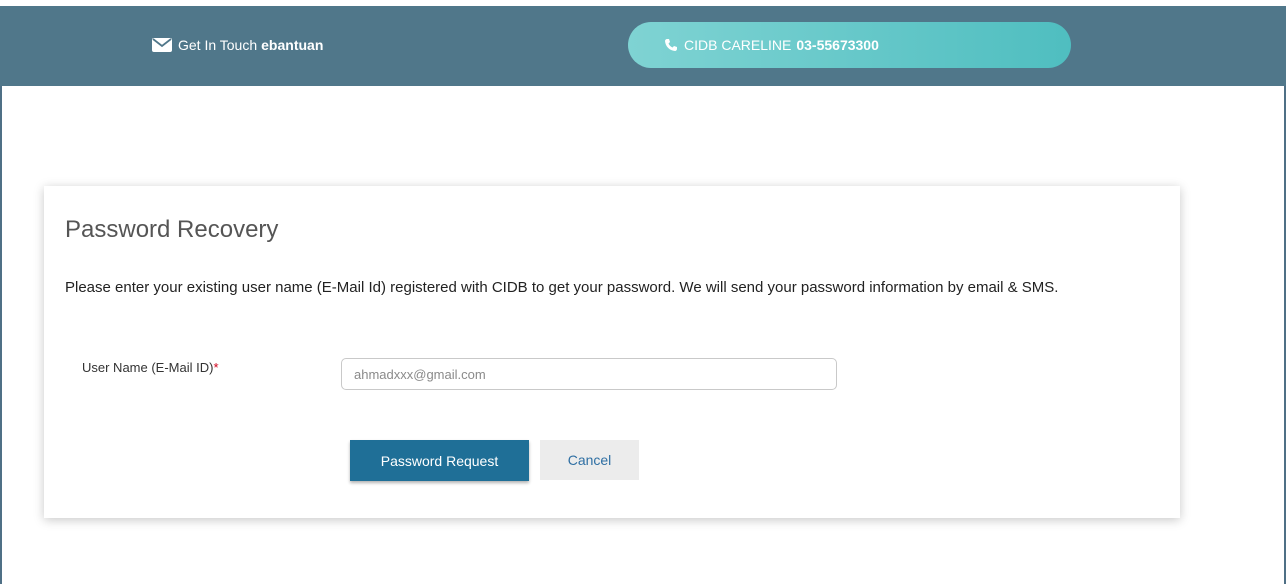  I want to click on password-request-button: Password Request, so click(439, 460).